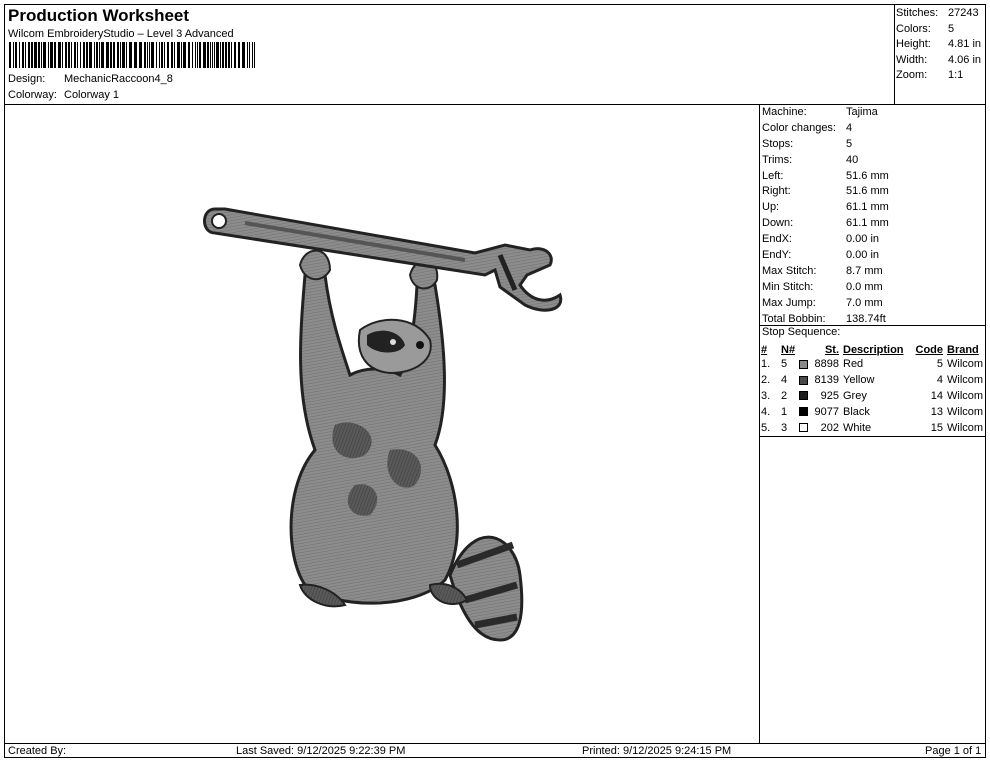  Describe the element at coordinates (859, 379) in the screenshot. I see `row-description: Yellow` at that location.